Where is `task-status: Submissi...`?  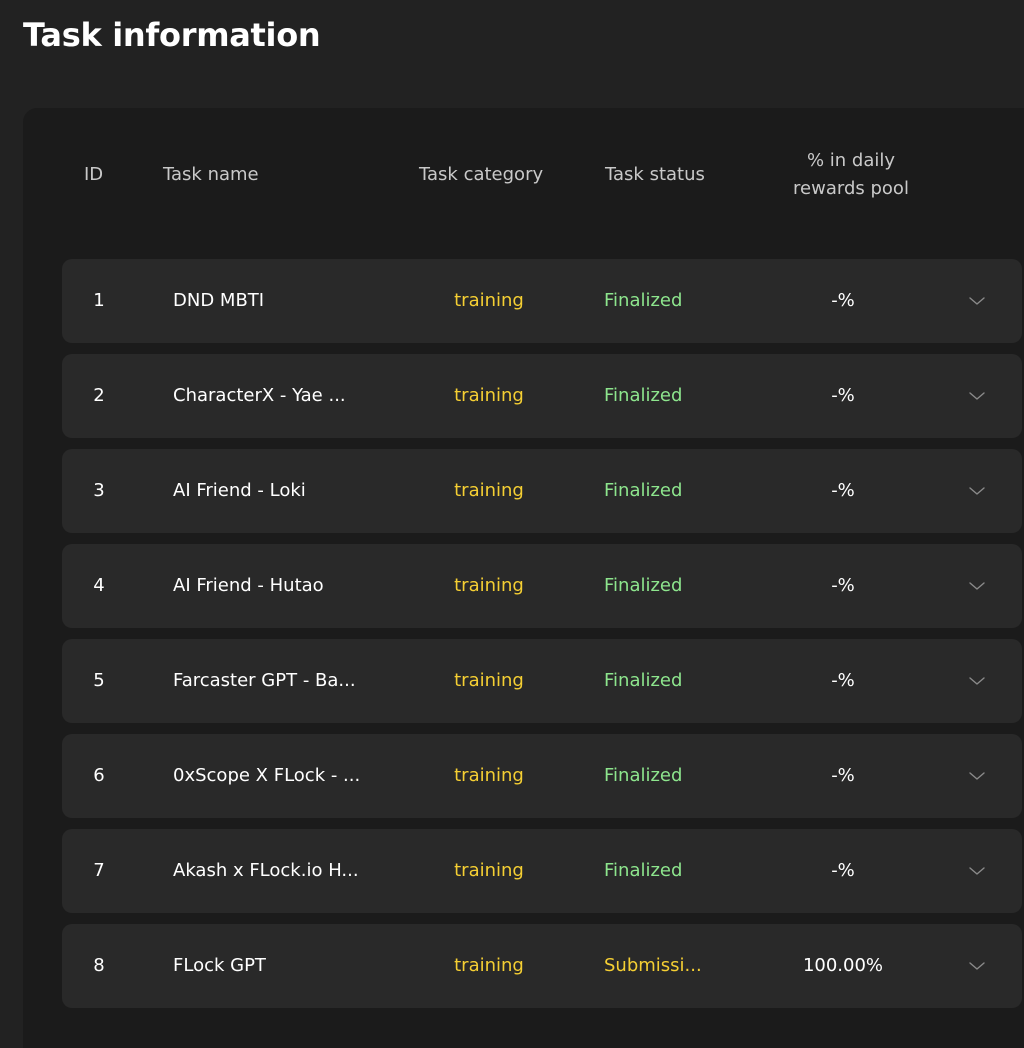
task-status: Submissi... is located at coordinates (653, 965).